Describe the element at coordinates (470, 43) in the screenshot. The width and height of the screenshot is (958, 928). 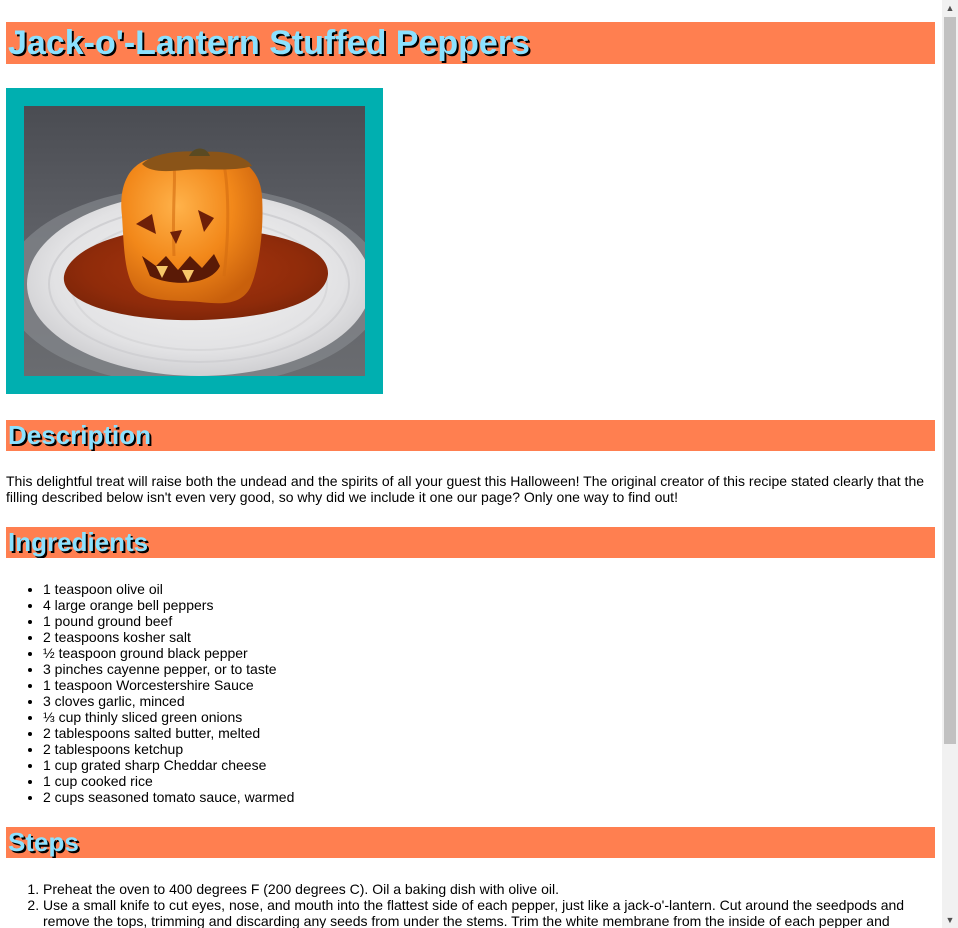
I see `page-title: Jack-o'-Lantern Stuffed Peppers` at that location.